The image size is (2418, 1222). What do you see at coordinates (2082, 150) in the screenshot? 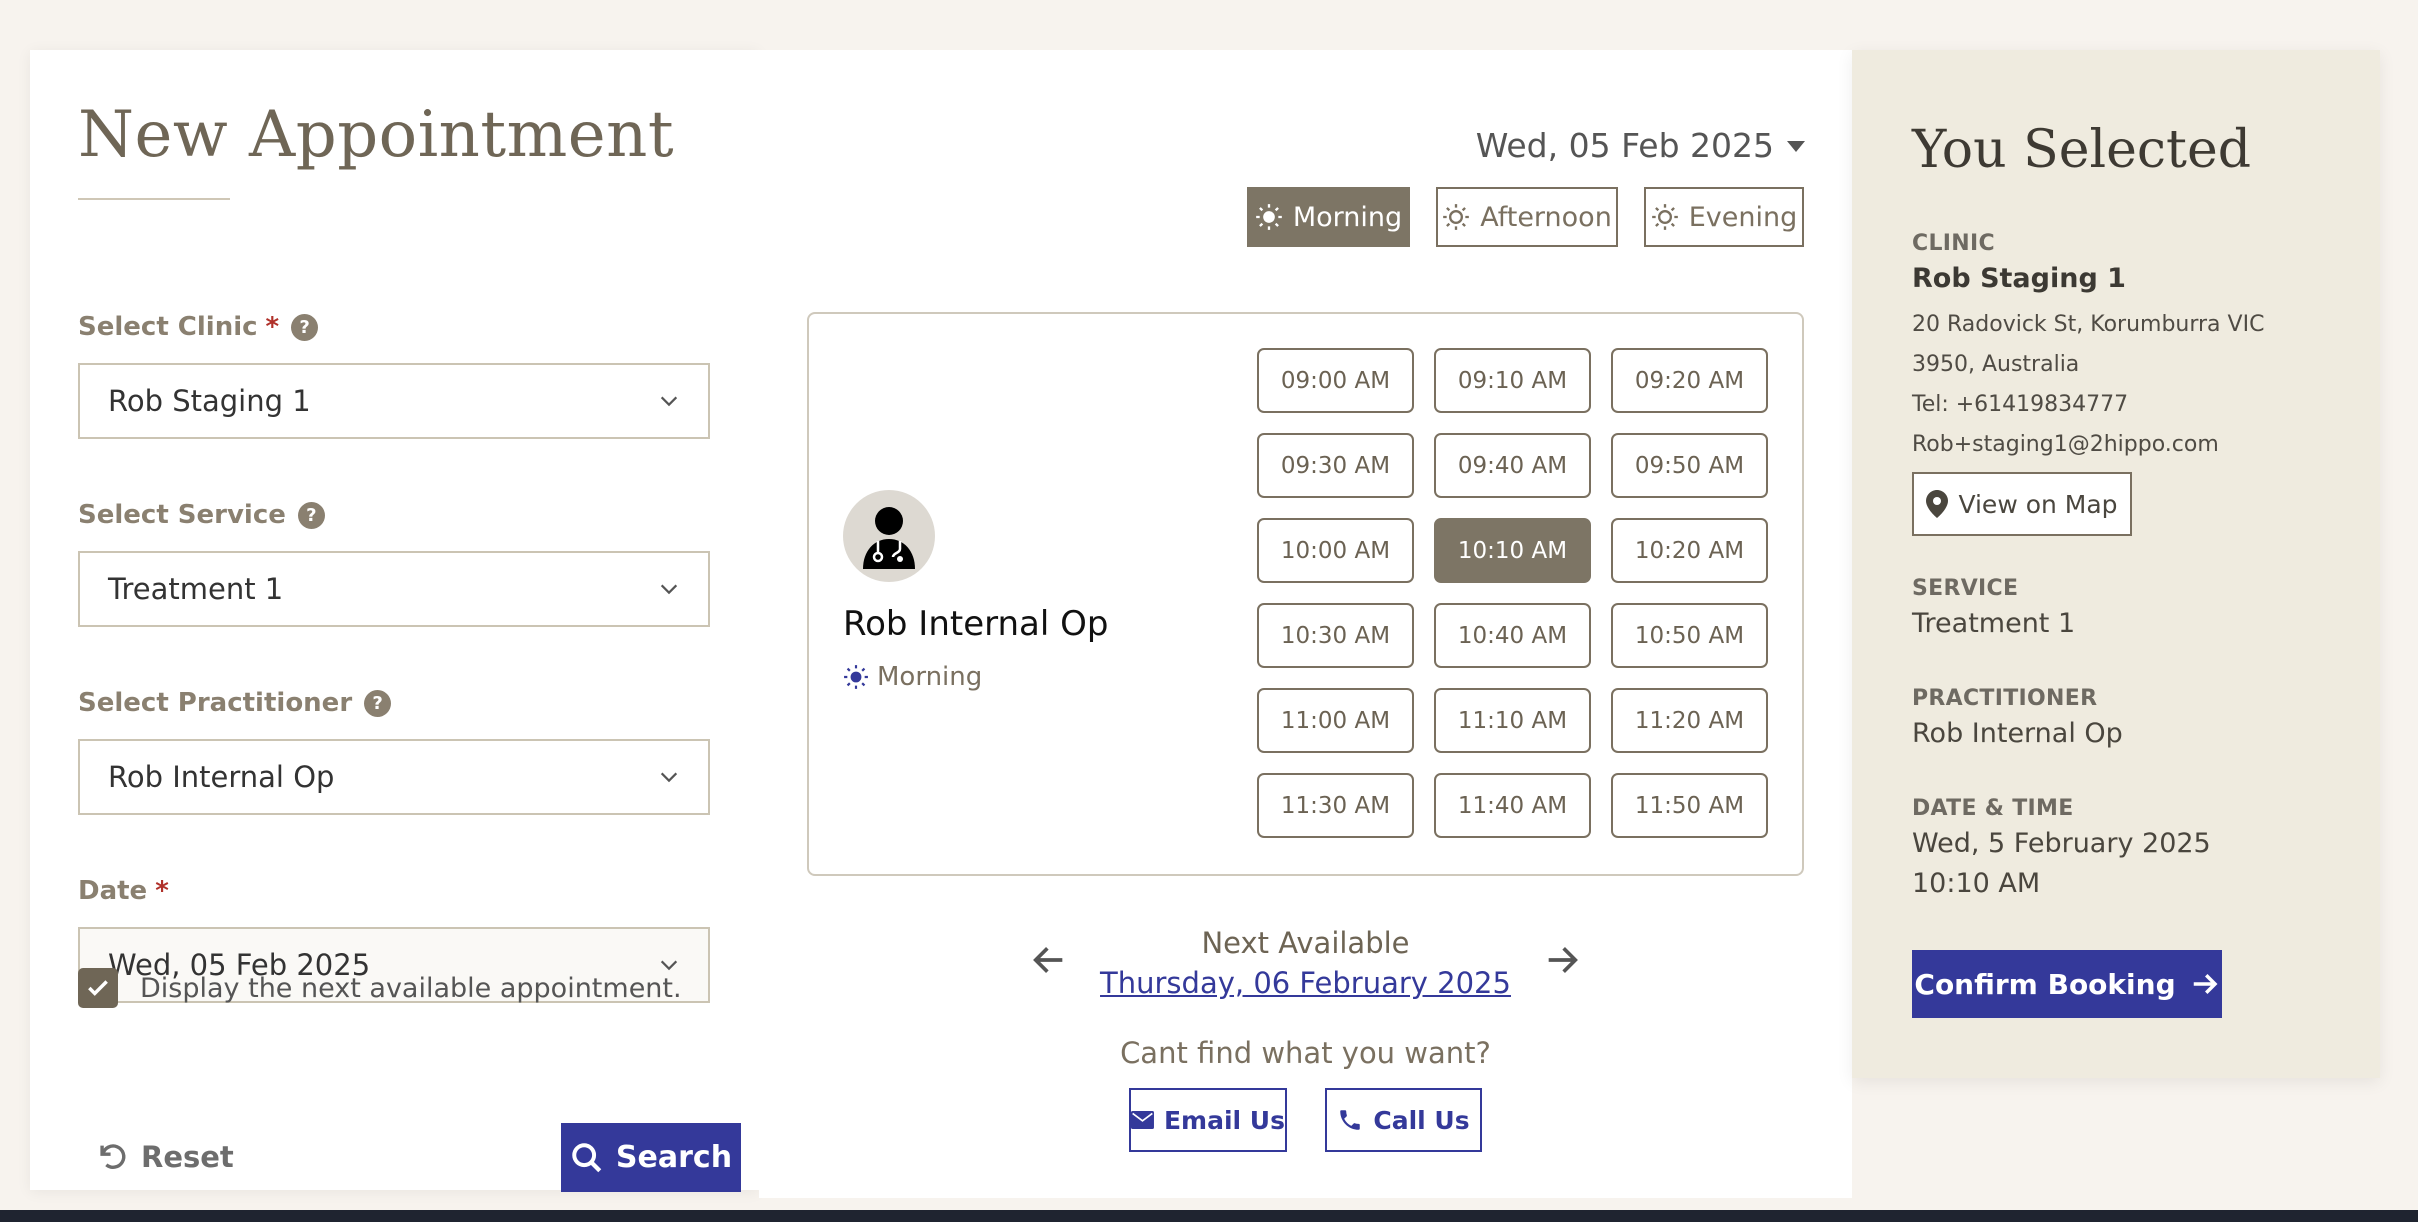
I see `summary-title: You Selected` at bounding box center [2082, 150].